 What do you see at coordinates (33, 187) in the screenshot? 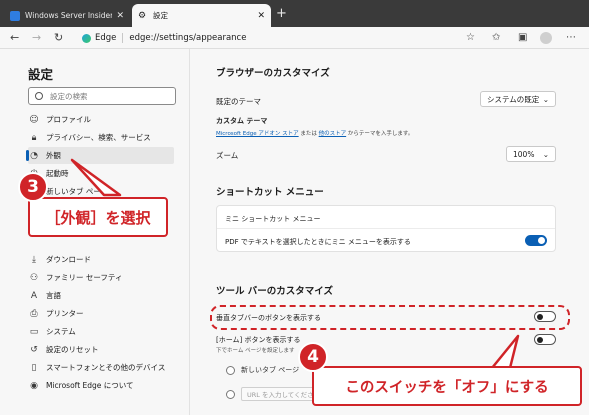
I see `step3-badge: 3` at bounding box center [33, 187].